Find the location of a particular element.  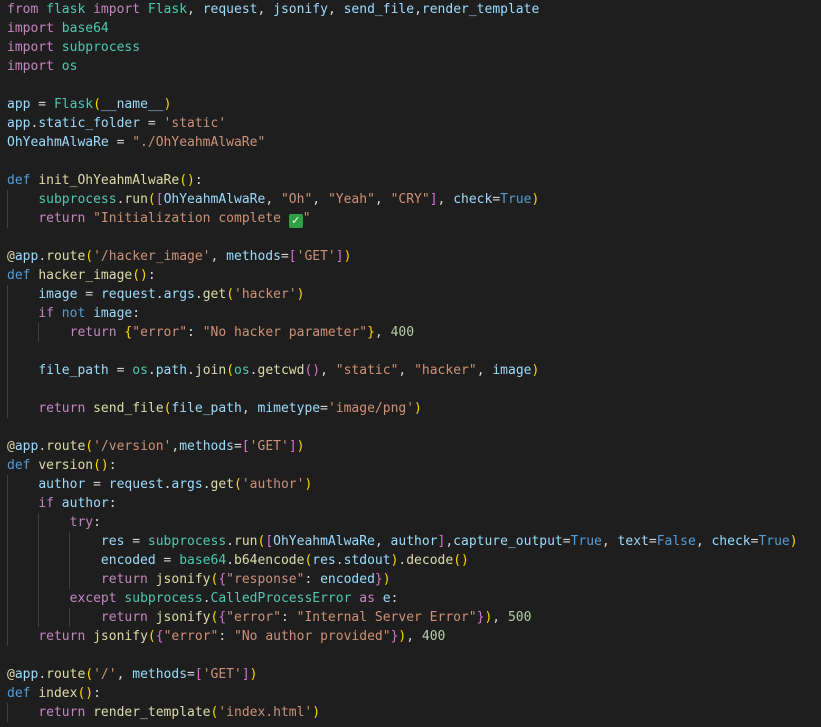

code-token: version is located at coordinates (66, 465).